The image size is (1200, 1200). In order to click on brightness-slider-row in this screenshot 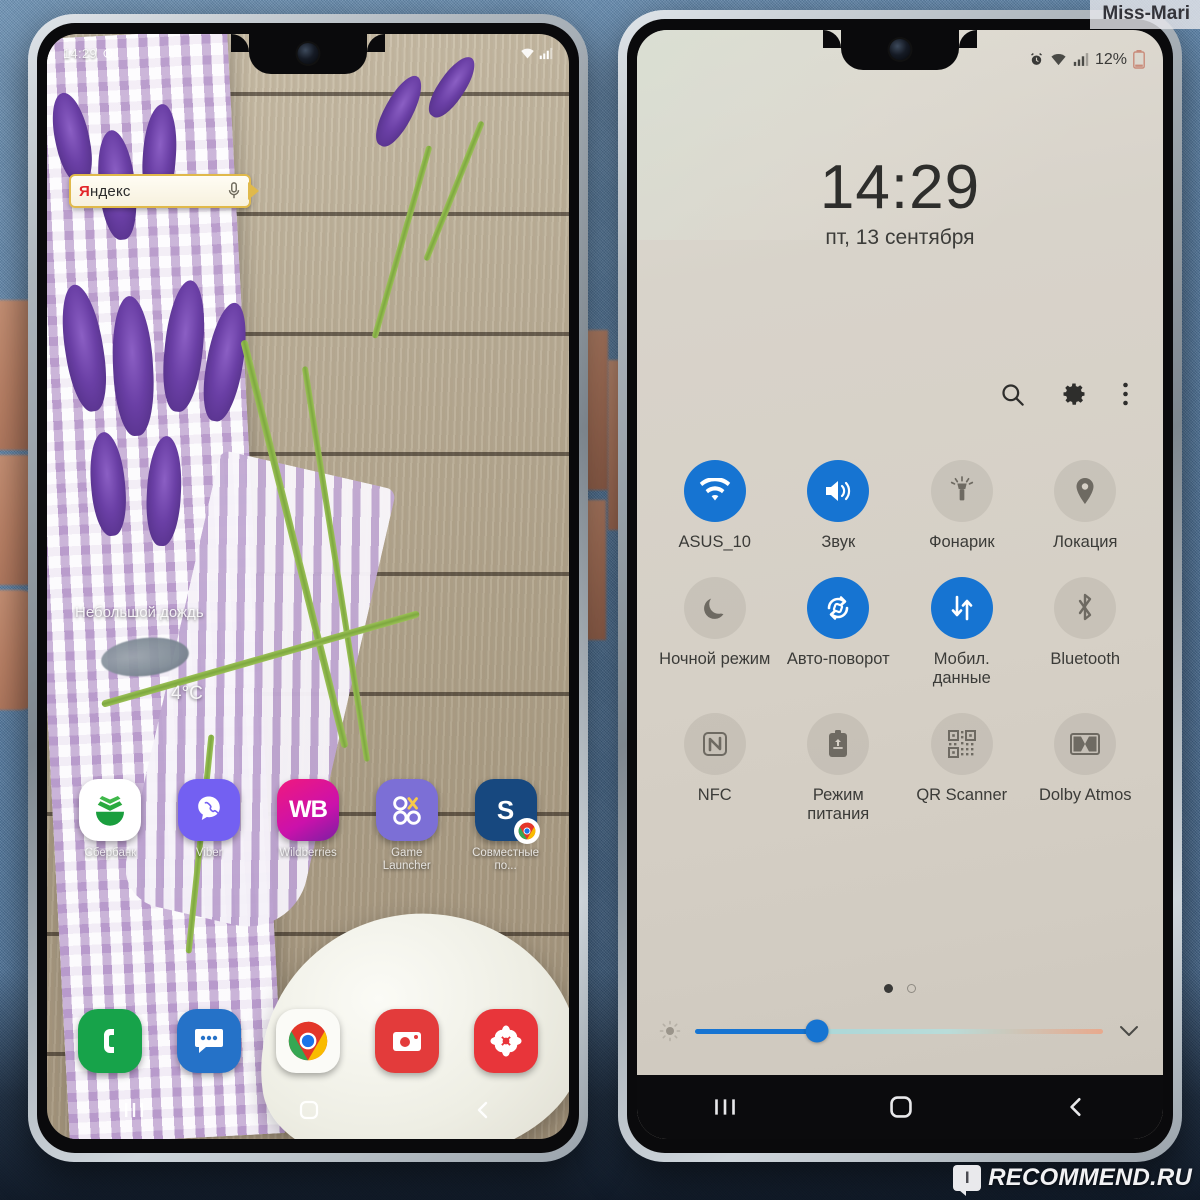, I will do `click(900, 1031)`.